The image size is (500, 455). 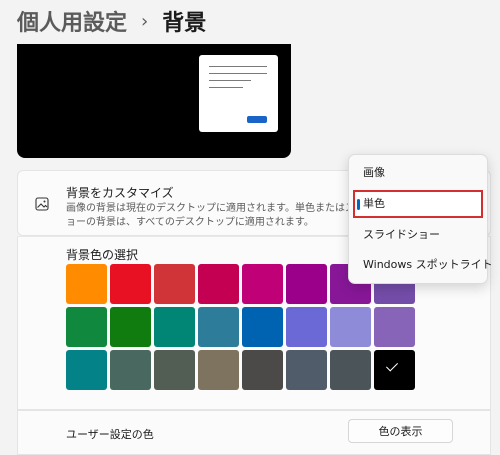 I want to click on show-colors-button: 色の表示, so click(x=400, y=431).